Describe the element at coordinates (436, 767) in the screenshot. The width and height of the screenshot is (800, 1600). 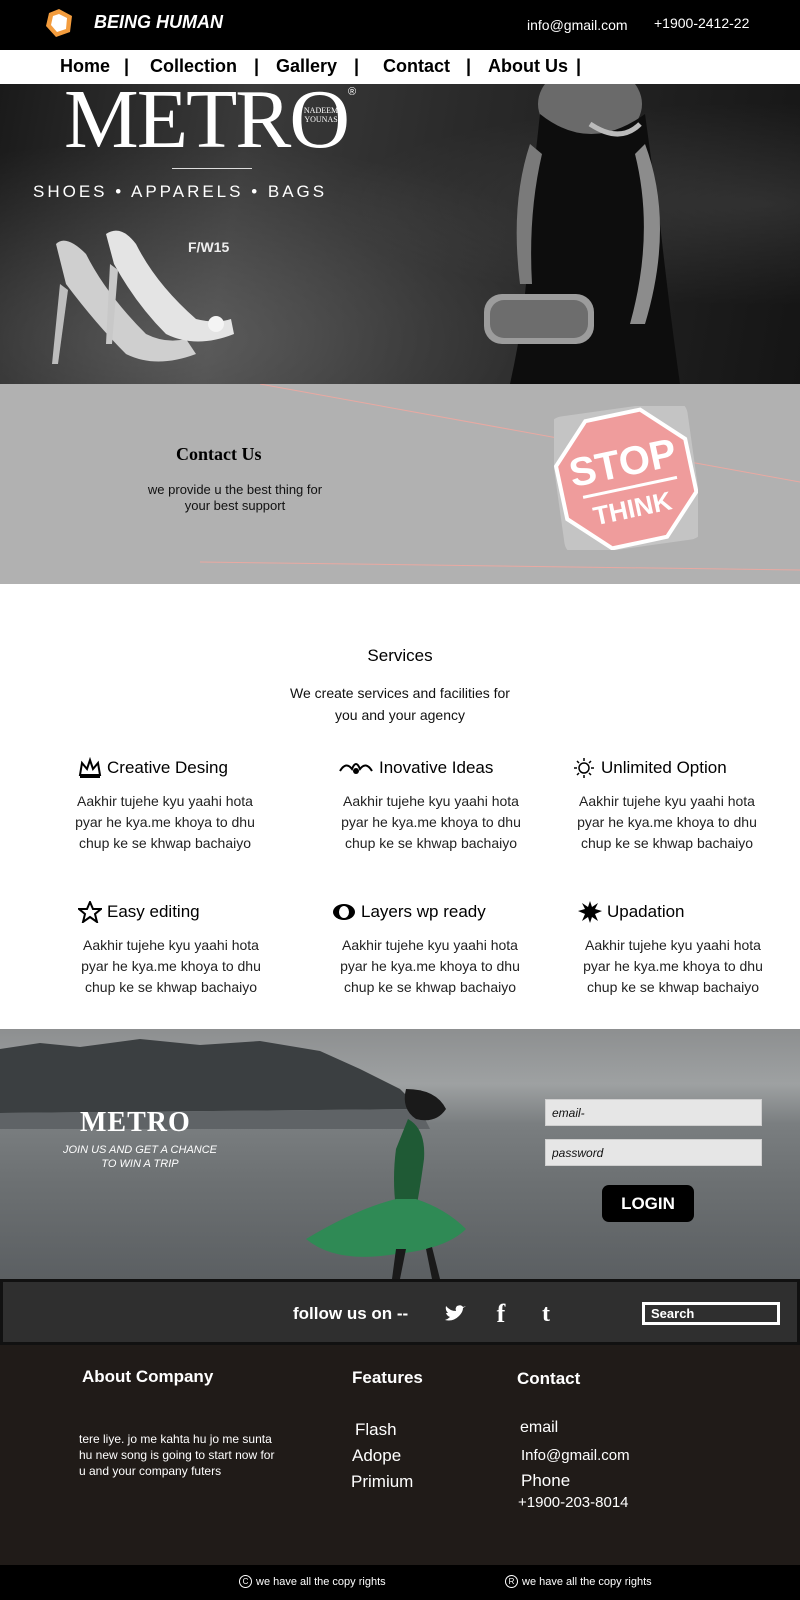
I see `service-title: Inovative Ideas` at that location.